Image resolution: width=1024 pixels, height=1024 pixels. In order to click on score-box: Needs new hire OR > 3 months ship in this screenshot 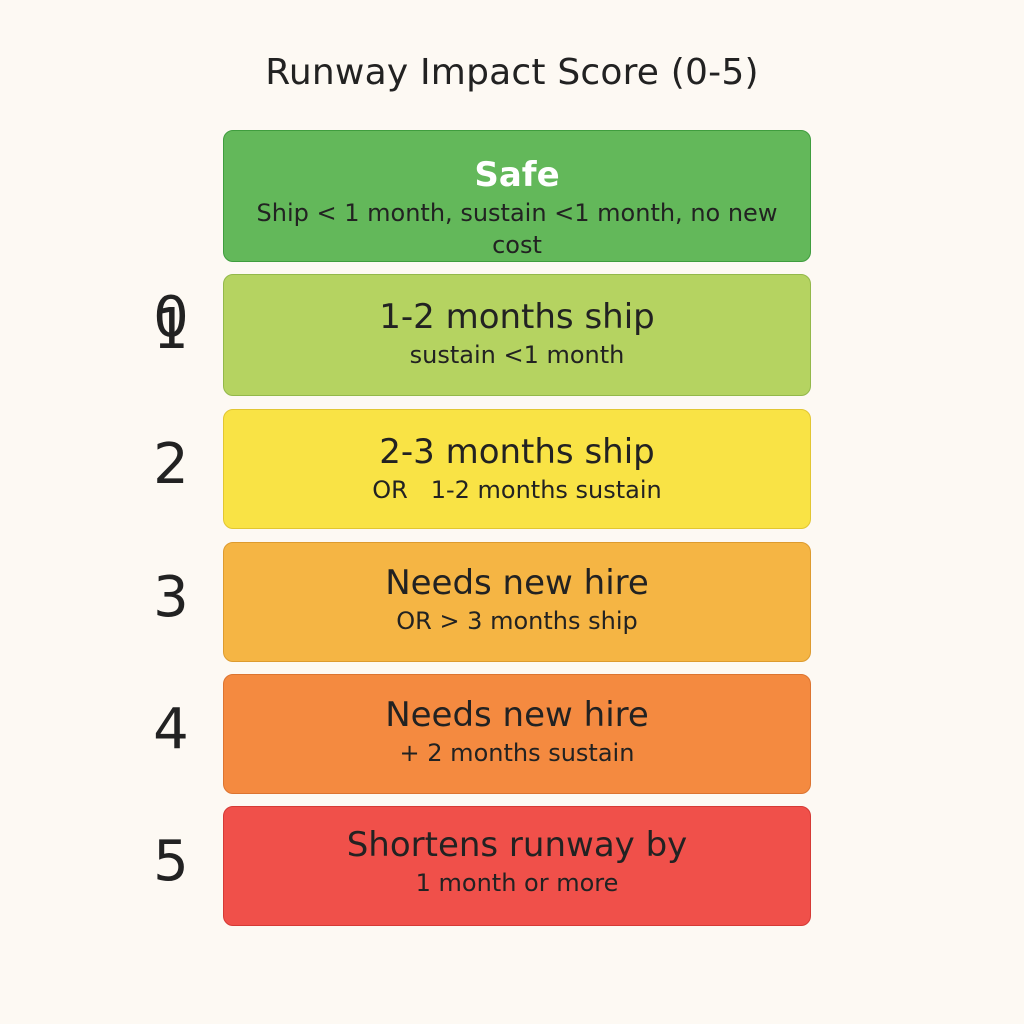, I will do `click(517, 602)`.